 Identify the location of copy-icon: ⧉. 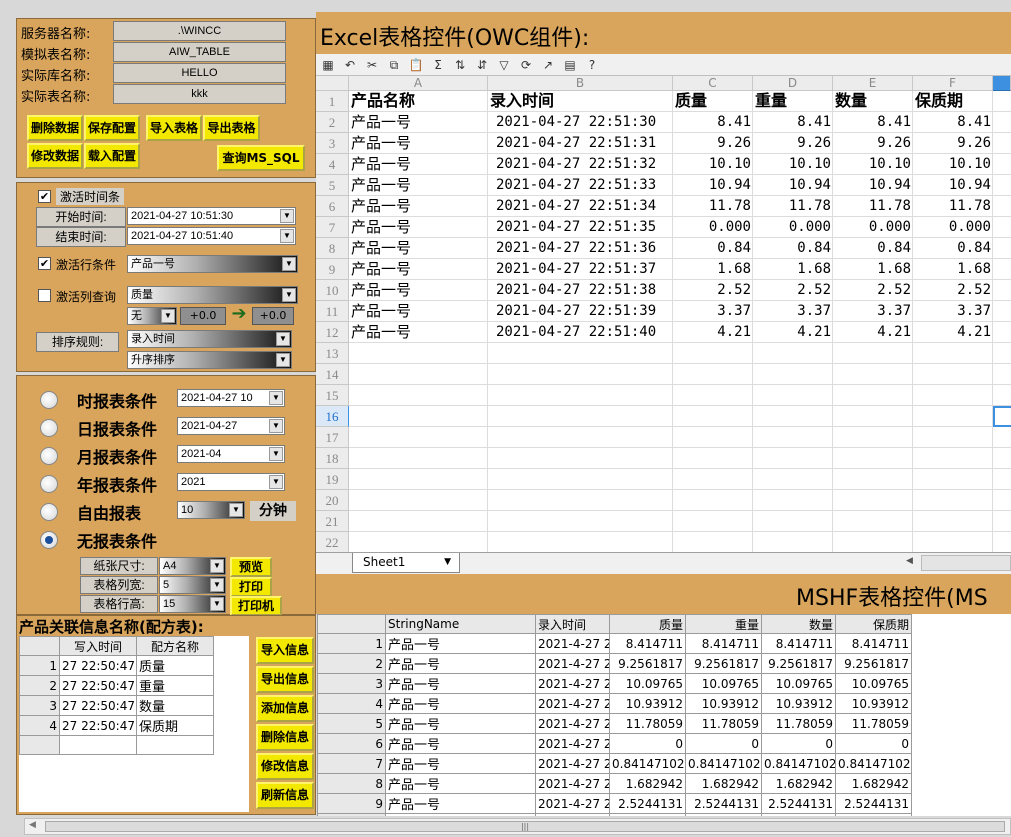
(394, 65).